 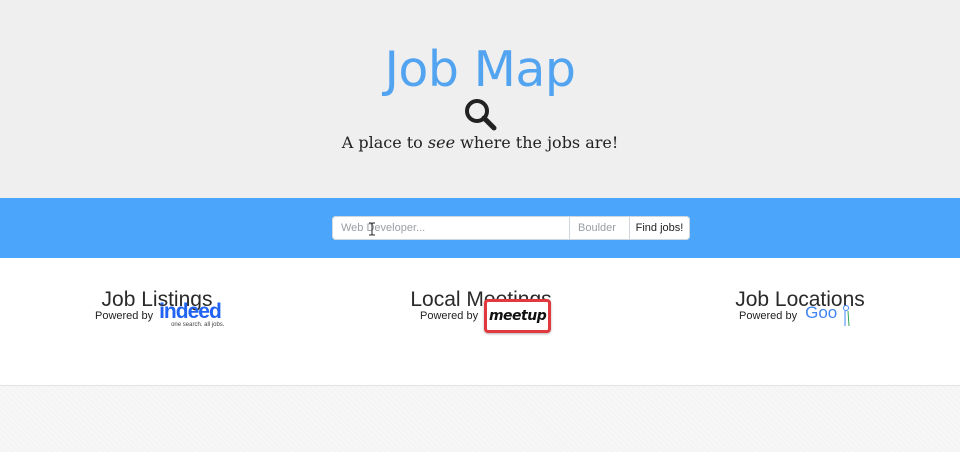 What do you see at coordinates (537, 142) in the screenshot?
I see `tagline-end: where the jobs are!` at bounding box center [537, 142].